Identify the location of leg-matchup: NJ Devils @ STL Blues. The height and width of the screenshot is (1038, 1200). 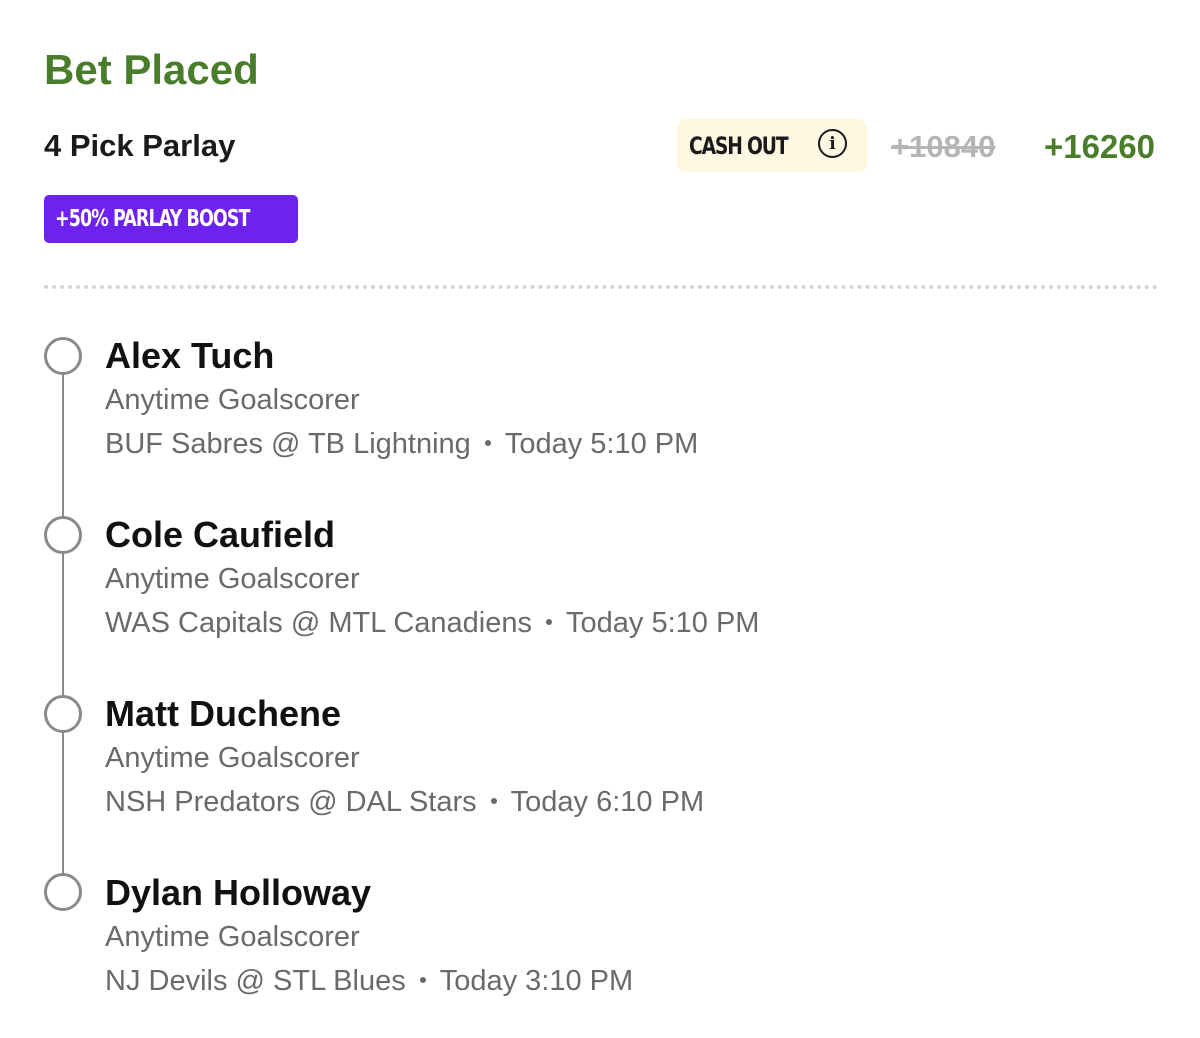
(255, 981).